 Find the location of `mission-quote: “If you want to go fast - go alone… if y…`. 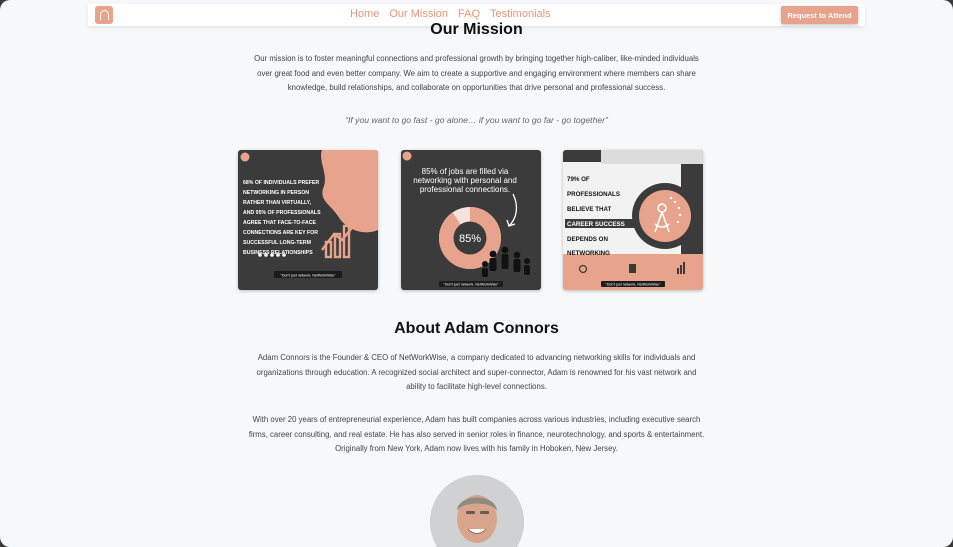

mission-quote: “If you want to go fast - go alone… if y… is located at coordinates (476, 120).